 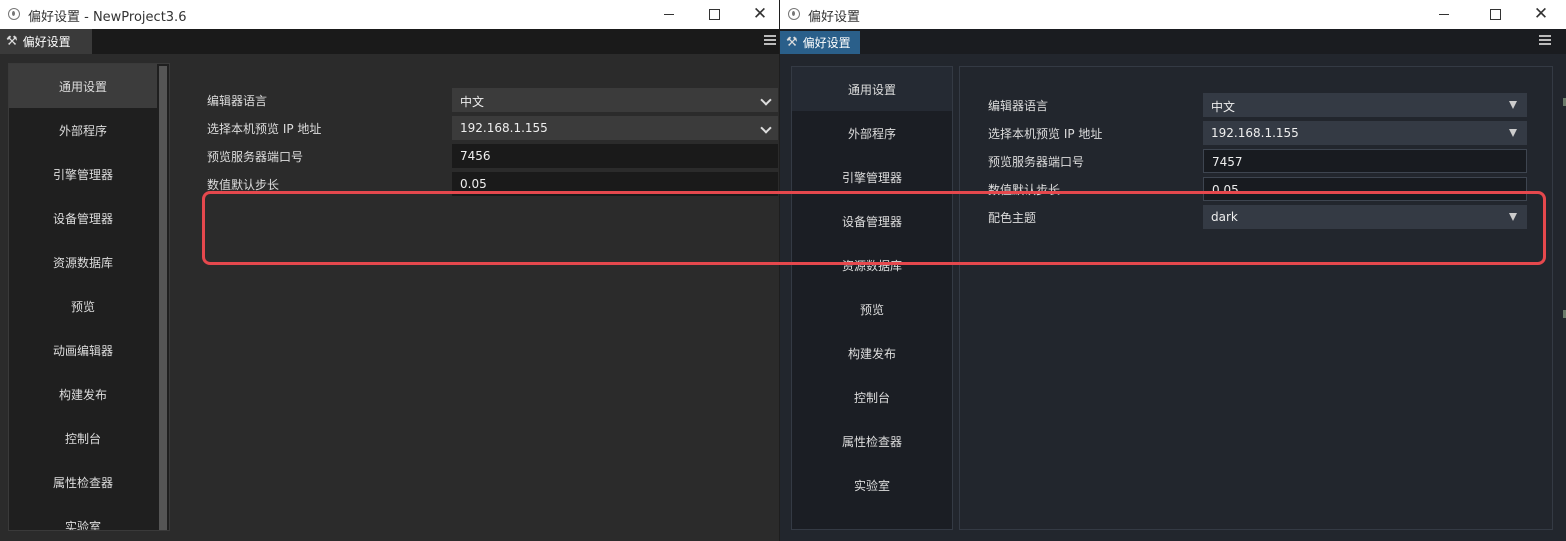 What do you see at coordinates (1227, 162) in the screenshot?
I see `setting-value: 7457` at bounding box center [1227, 162].